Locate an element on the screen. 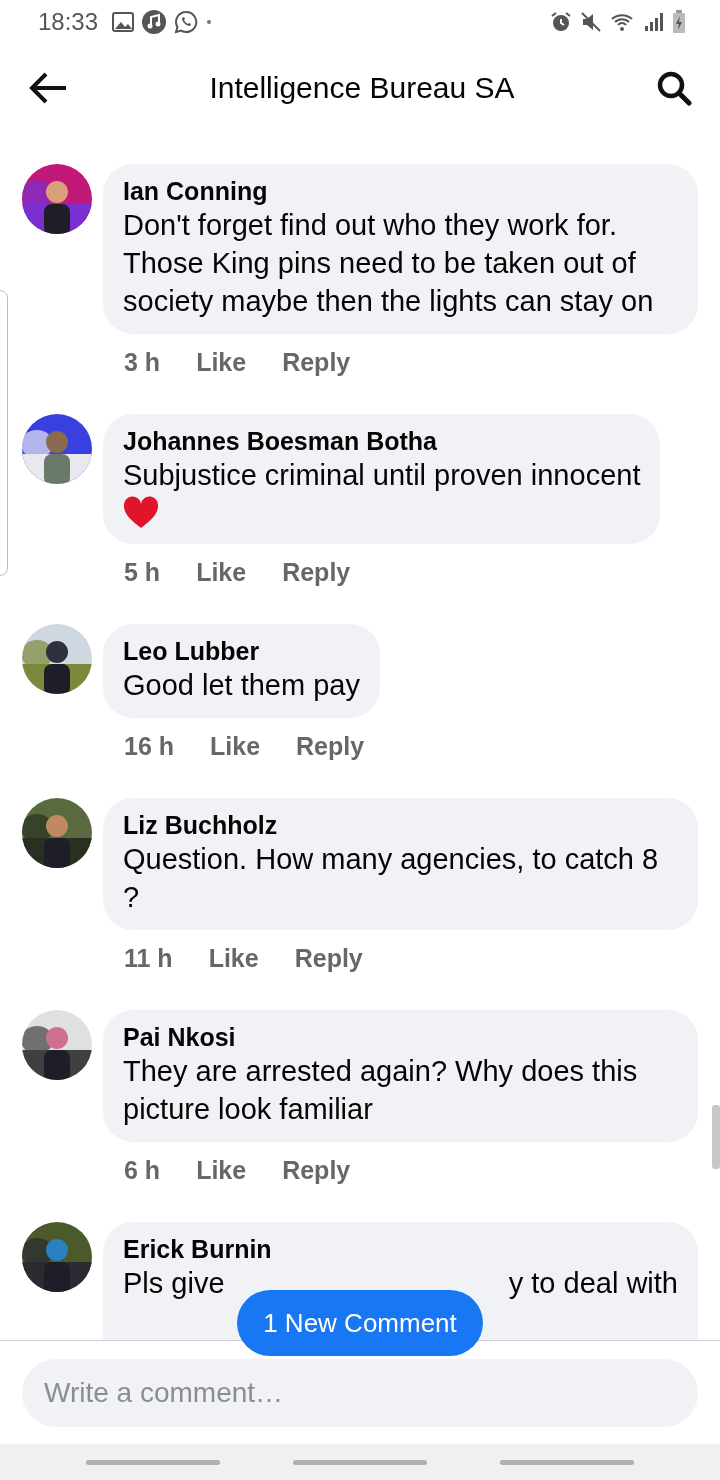  comment-time: 5 h is located at coordinates (142, 572).